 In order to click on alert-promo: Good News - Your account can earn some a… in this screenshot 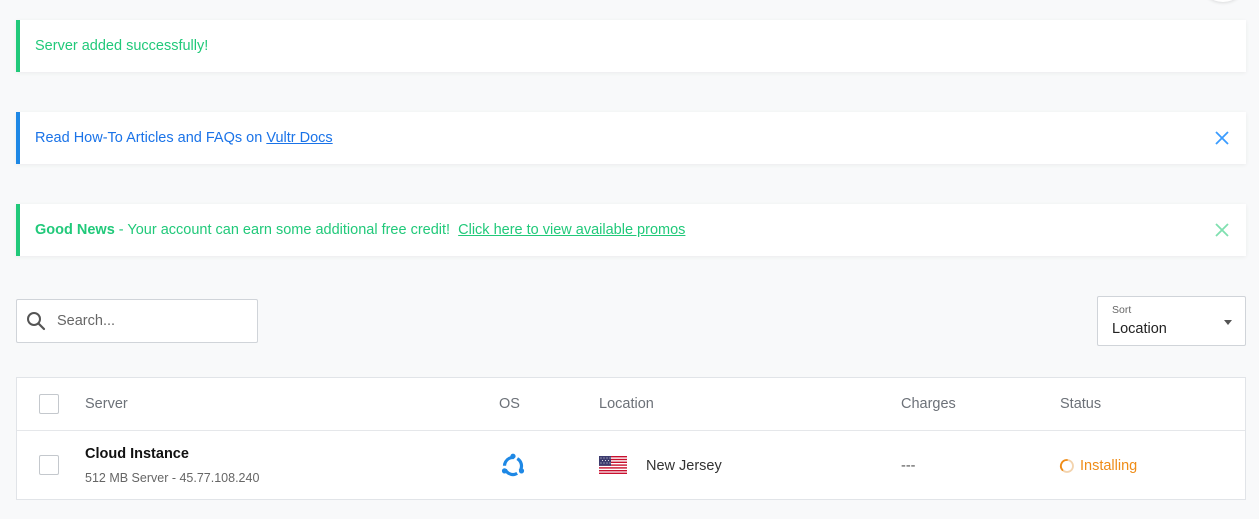, I will do `click(631, 230)`.